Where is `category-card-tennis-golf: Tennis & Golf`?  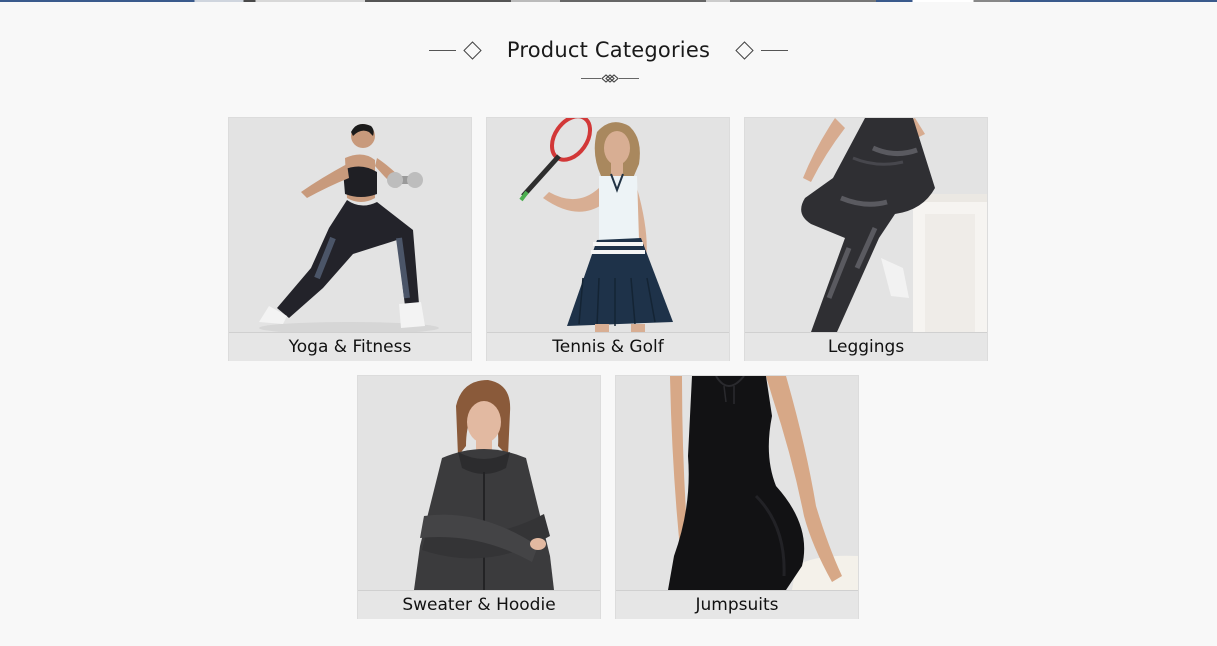
category-card-tennis-golf: Tennis & Golf is located at coordinates (608, 239).